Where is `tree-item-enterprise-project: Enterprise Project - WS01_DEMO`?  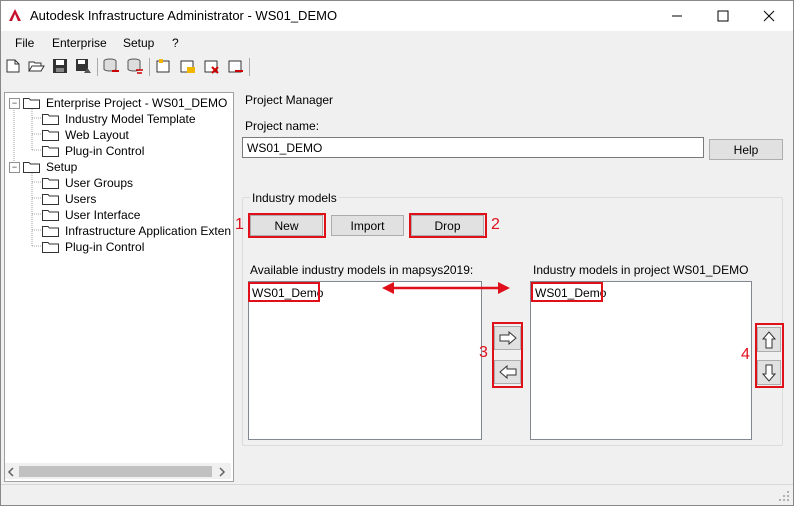
tree-item-enterprise-project: Enterprise Project - WS01_DEMO is located at coordinates (136, 103).